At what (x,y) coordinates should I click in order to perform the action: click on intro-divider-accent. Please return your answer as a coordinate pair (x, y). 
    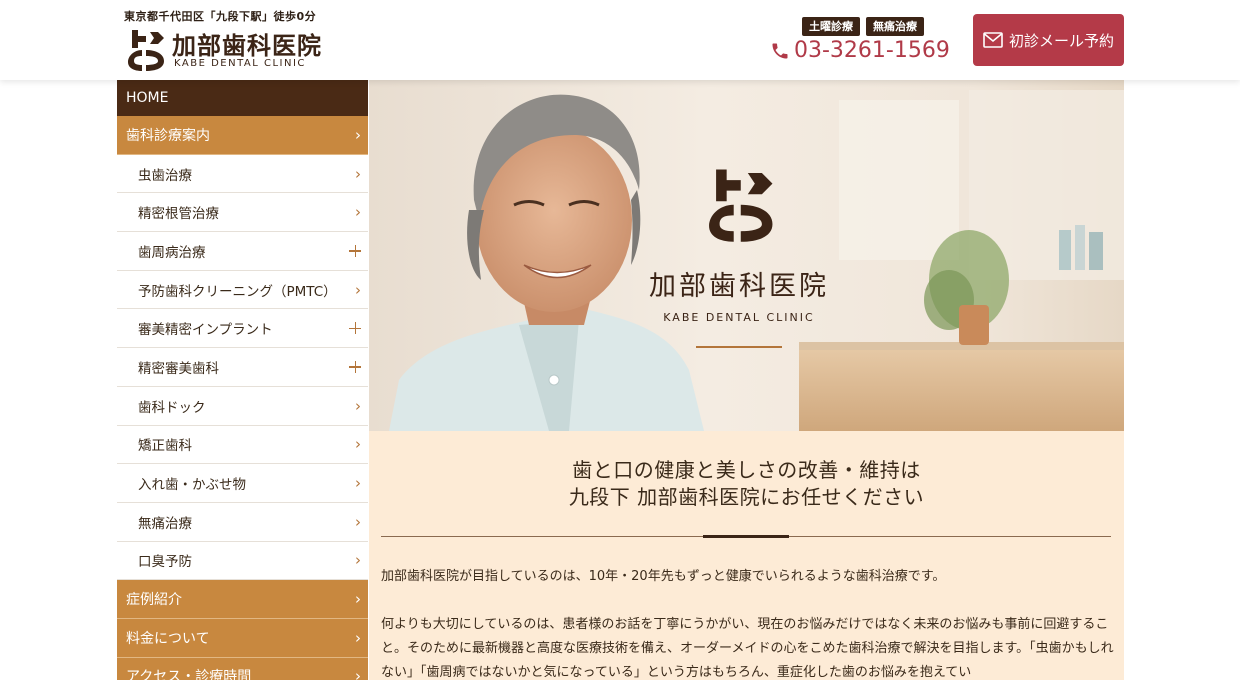
    Looking at the image, I should click on (746, 536).